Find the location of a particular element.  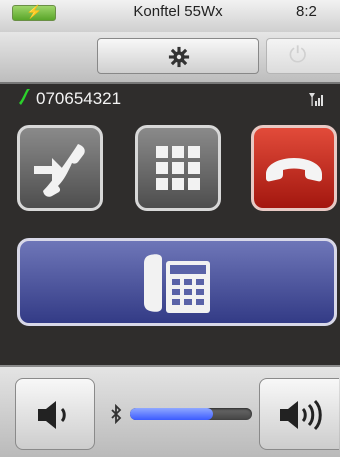

transfer-button is located at coordinates (60, 168).